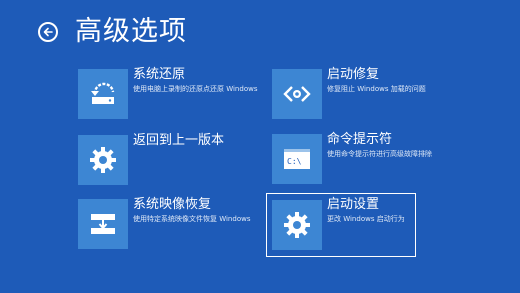 The height and width of the screenshot is (293, 520). I want to click on command-prompt-icon: C:\, so click(297, 159).